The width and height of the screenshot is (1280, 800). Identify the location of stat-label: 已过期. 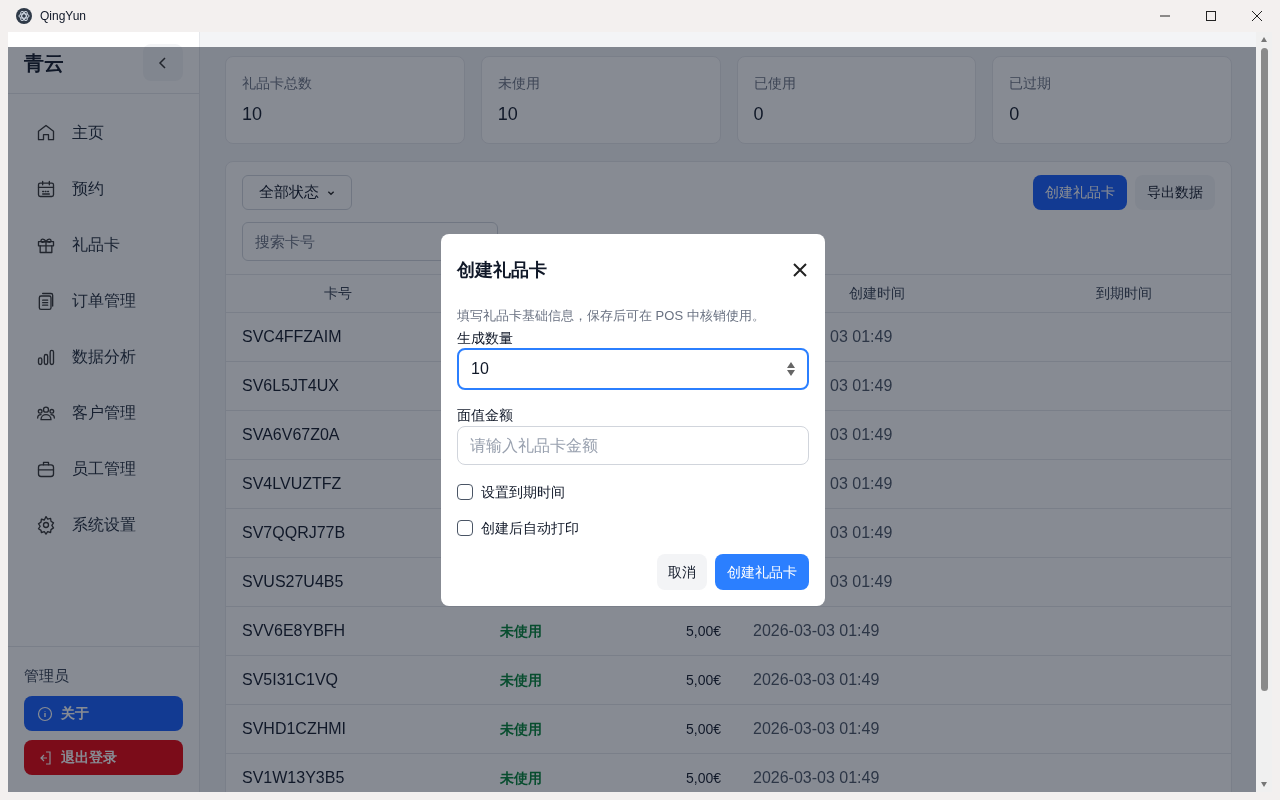
(1031, 83).